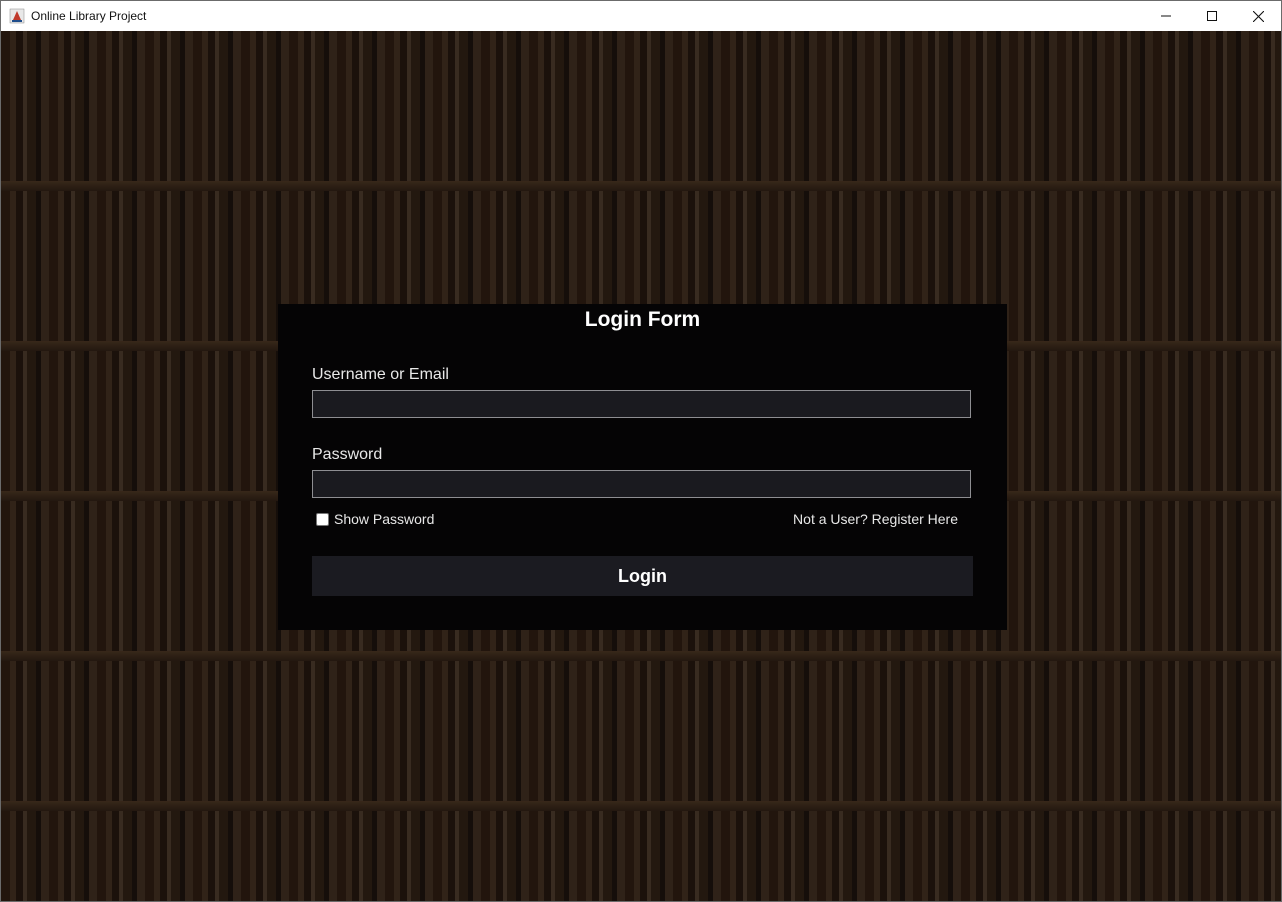 This screenshot has width=1282, height=902. I want to click on window-title: Online Library Project, so click(89, 16).